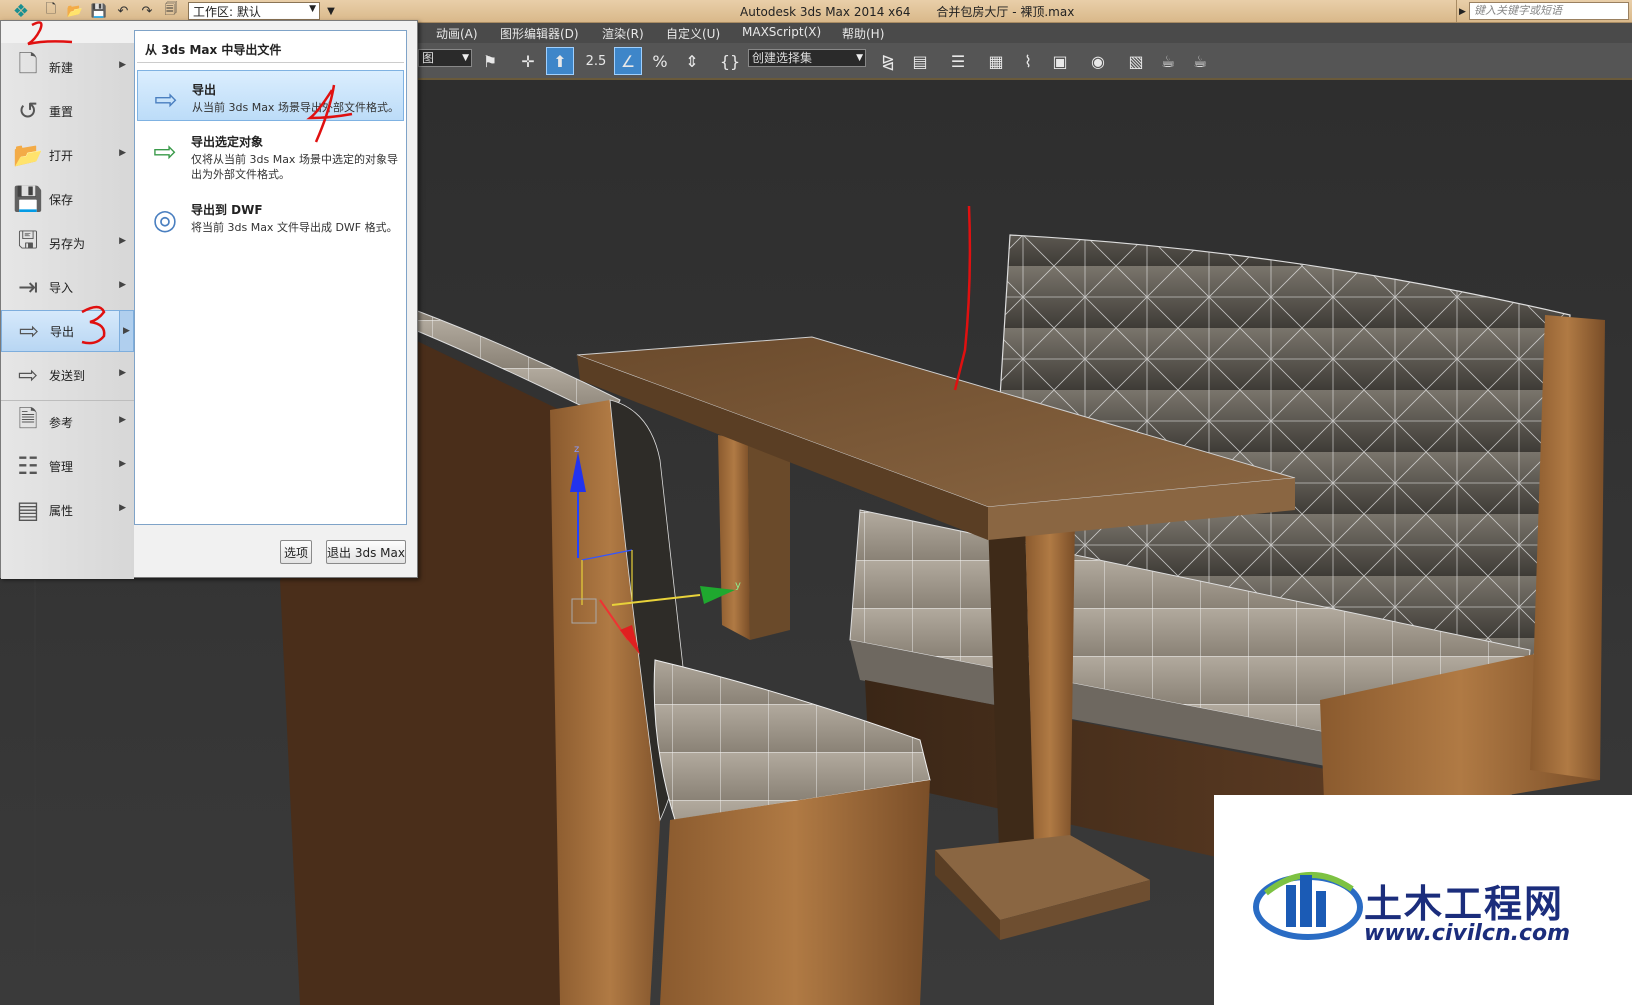 Image resolution: width=1632 pixels, height=1005 pixels. What do you see at coordinates (165, 151) in the screenshot?
I see `export-selected-icon: ⇨` at bounding box center [165, 151].